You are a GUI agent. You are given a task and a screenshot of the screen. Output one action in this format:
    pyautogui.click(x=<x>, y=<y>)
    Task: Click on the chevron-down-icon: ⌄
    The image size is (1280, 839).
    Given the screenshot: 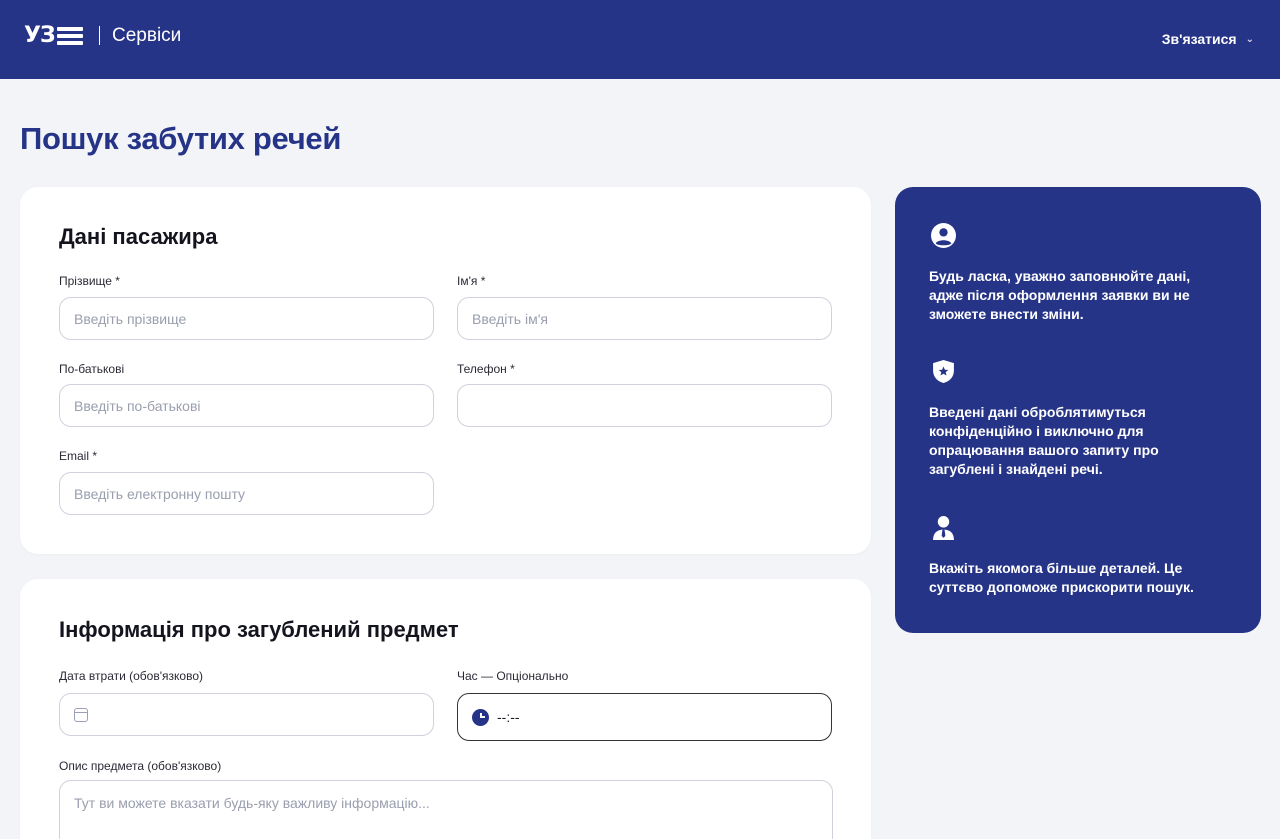 What is the action you would take?
    pyautogui.click(x=1249, y=39)
    